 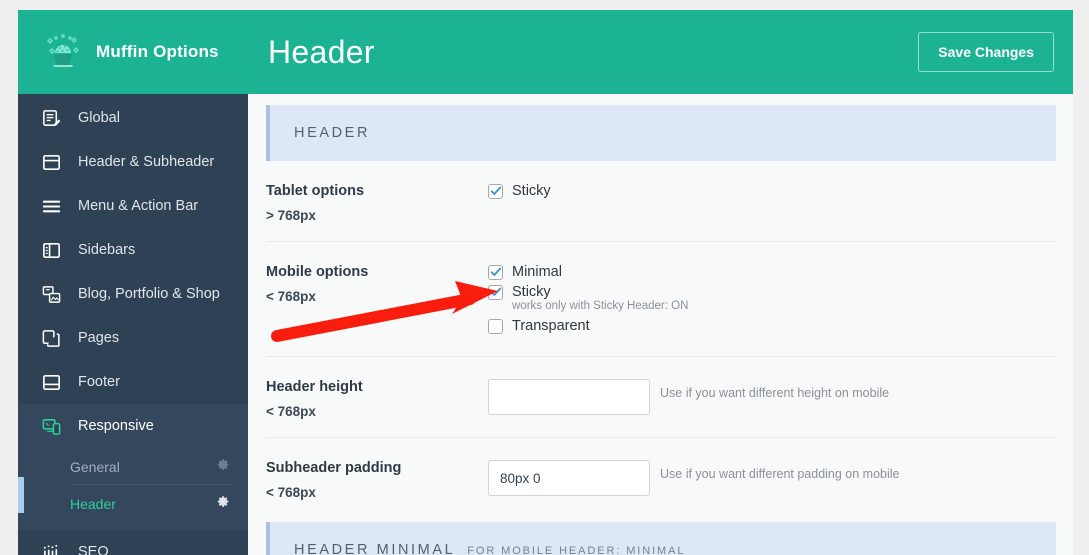 What do you see at coordinates (99, 382) in the screenshot?
I see `sidebar-item-label: Footer` at bounding box center [99, 382].